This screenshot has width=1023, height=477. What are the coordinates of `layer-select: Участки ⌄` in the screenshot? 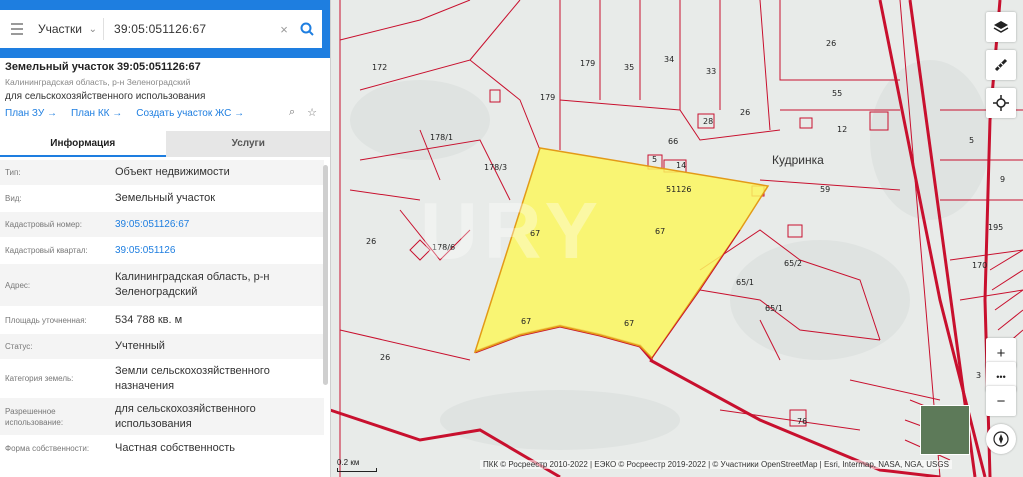 It's located at (66, 29).